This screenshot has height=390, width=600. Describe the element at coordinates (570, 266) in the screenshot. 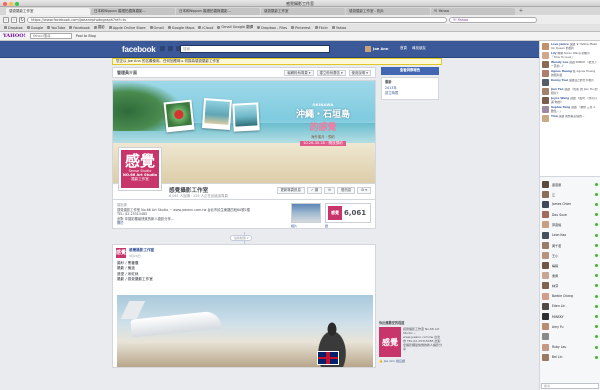

I see `chat-friend: 楊毅` at that location.